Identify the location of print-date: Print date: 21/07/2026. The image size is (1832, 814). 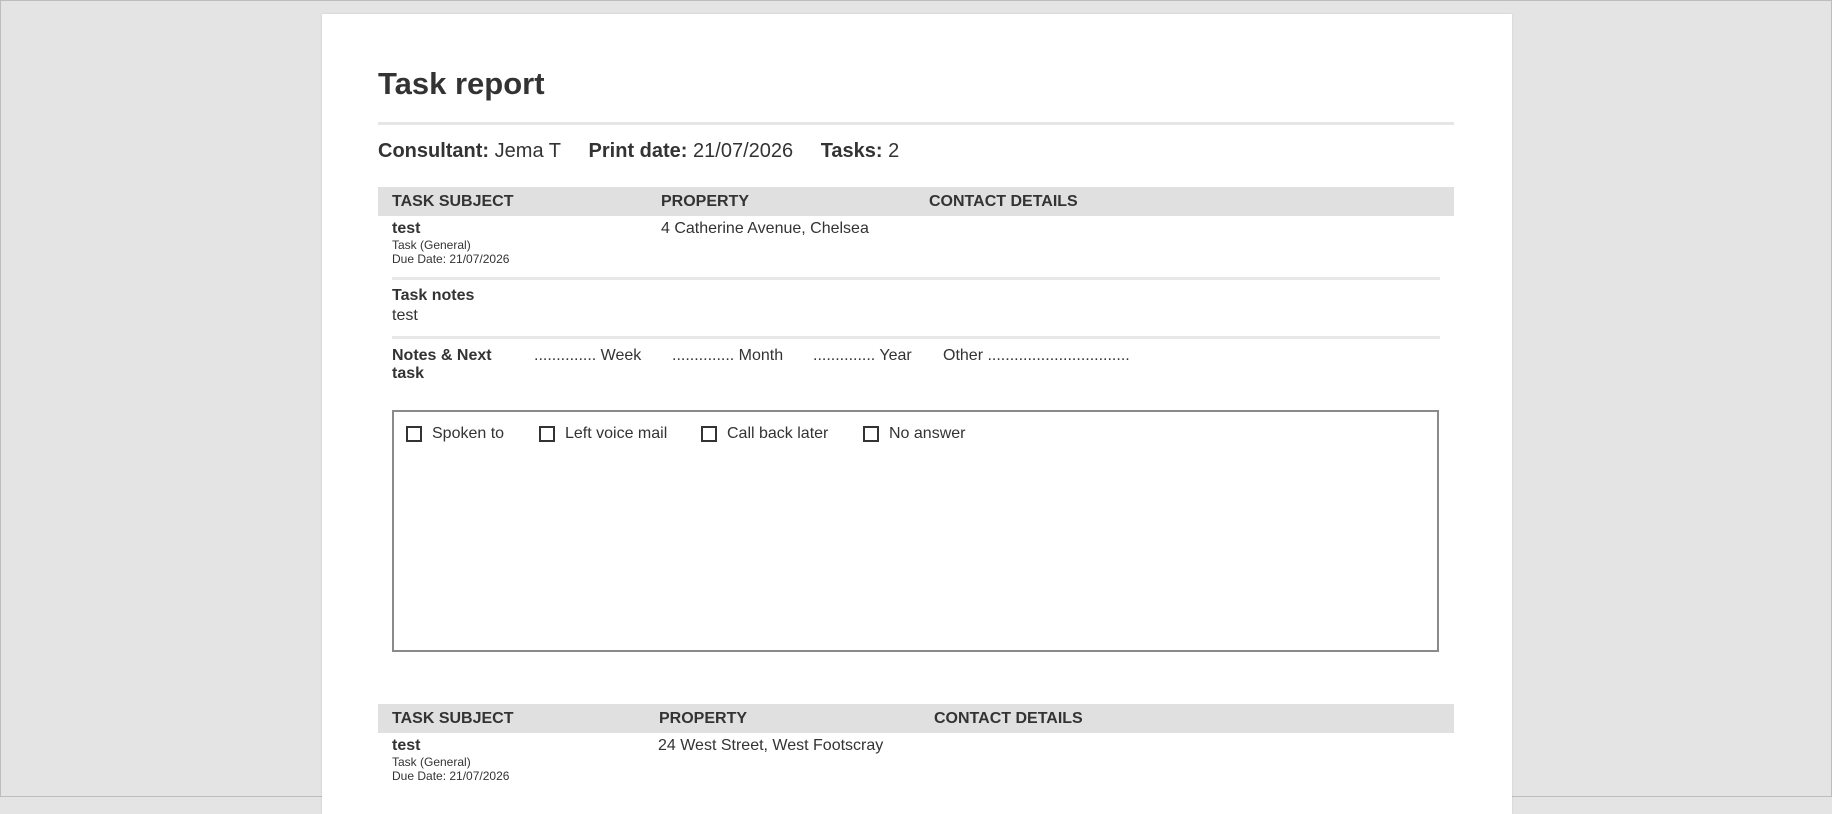
(691, 151).